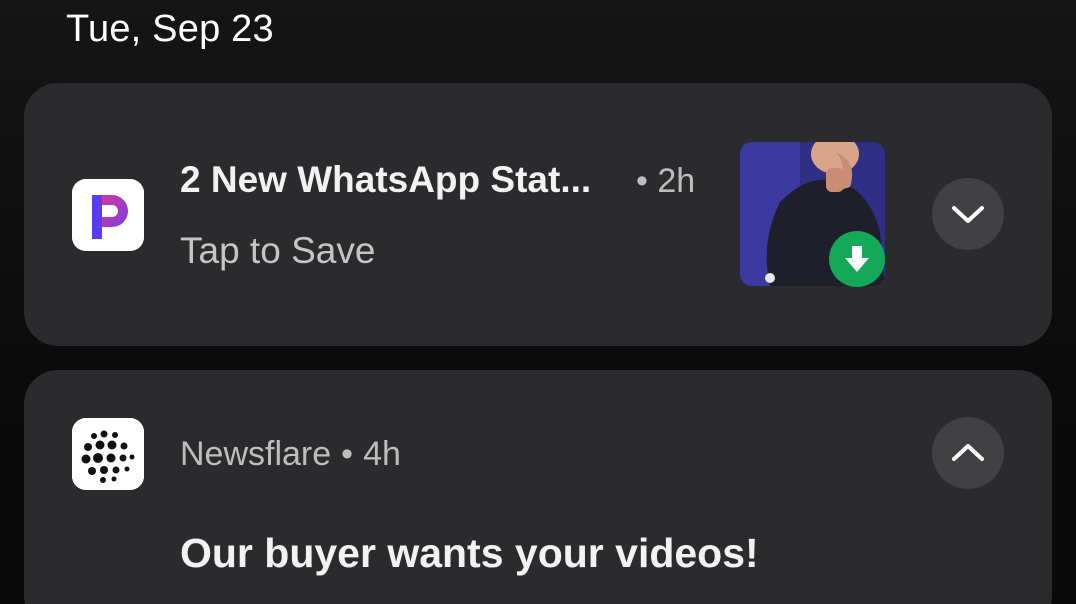  What do you see at coordinates (382, 454) in the screenshot?
I see `time-label: 4h` at bounding box center [382, 454].